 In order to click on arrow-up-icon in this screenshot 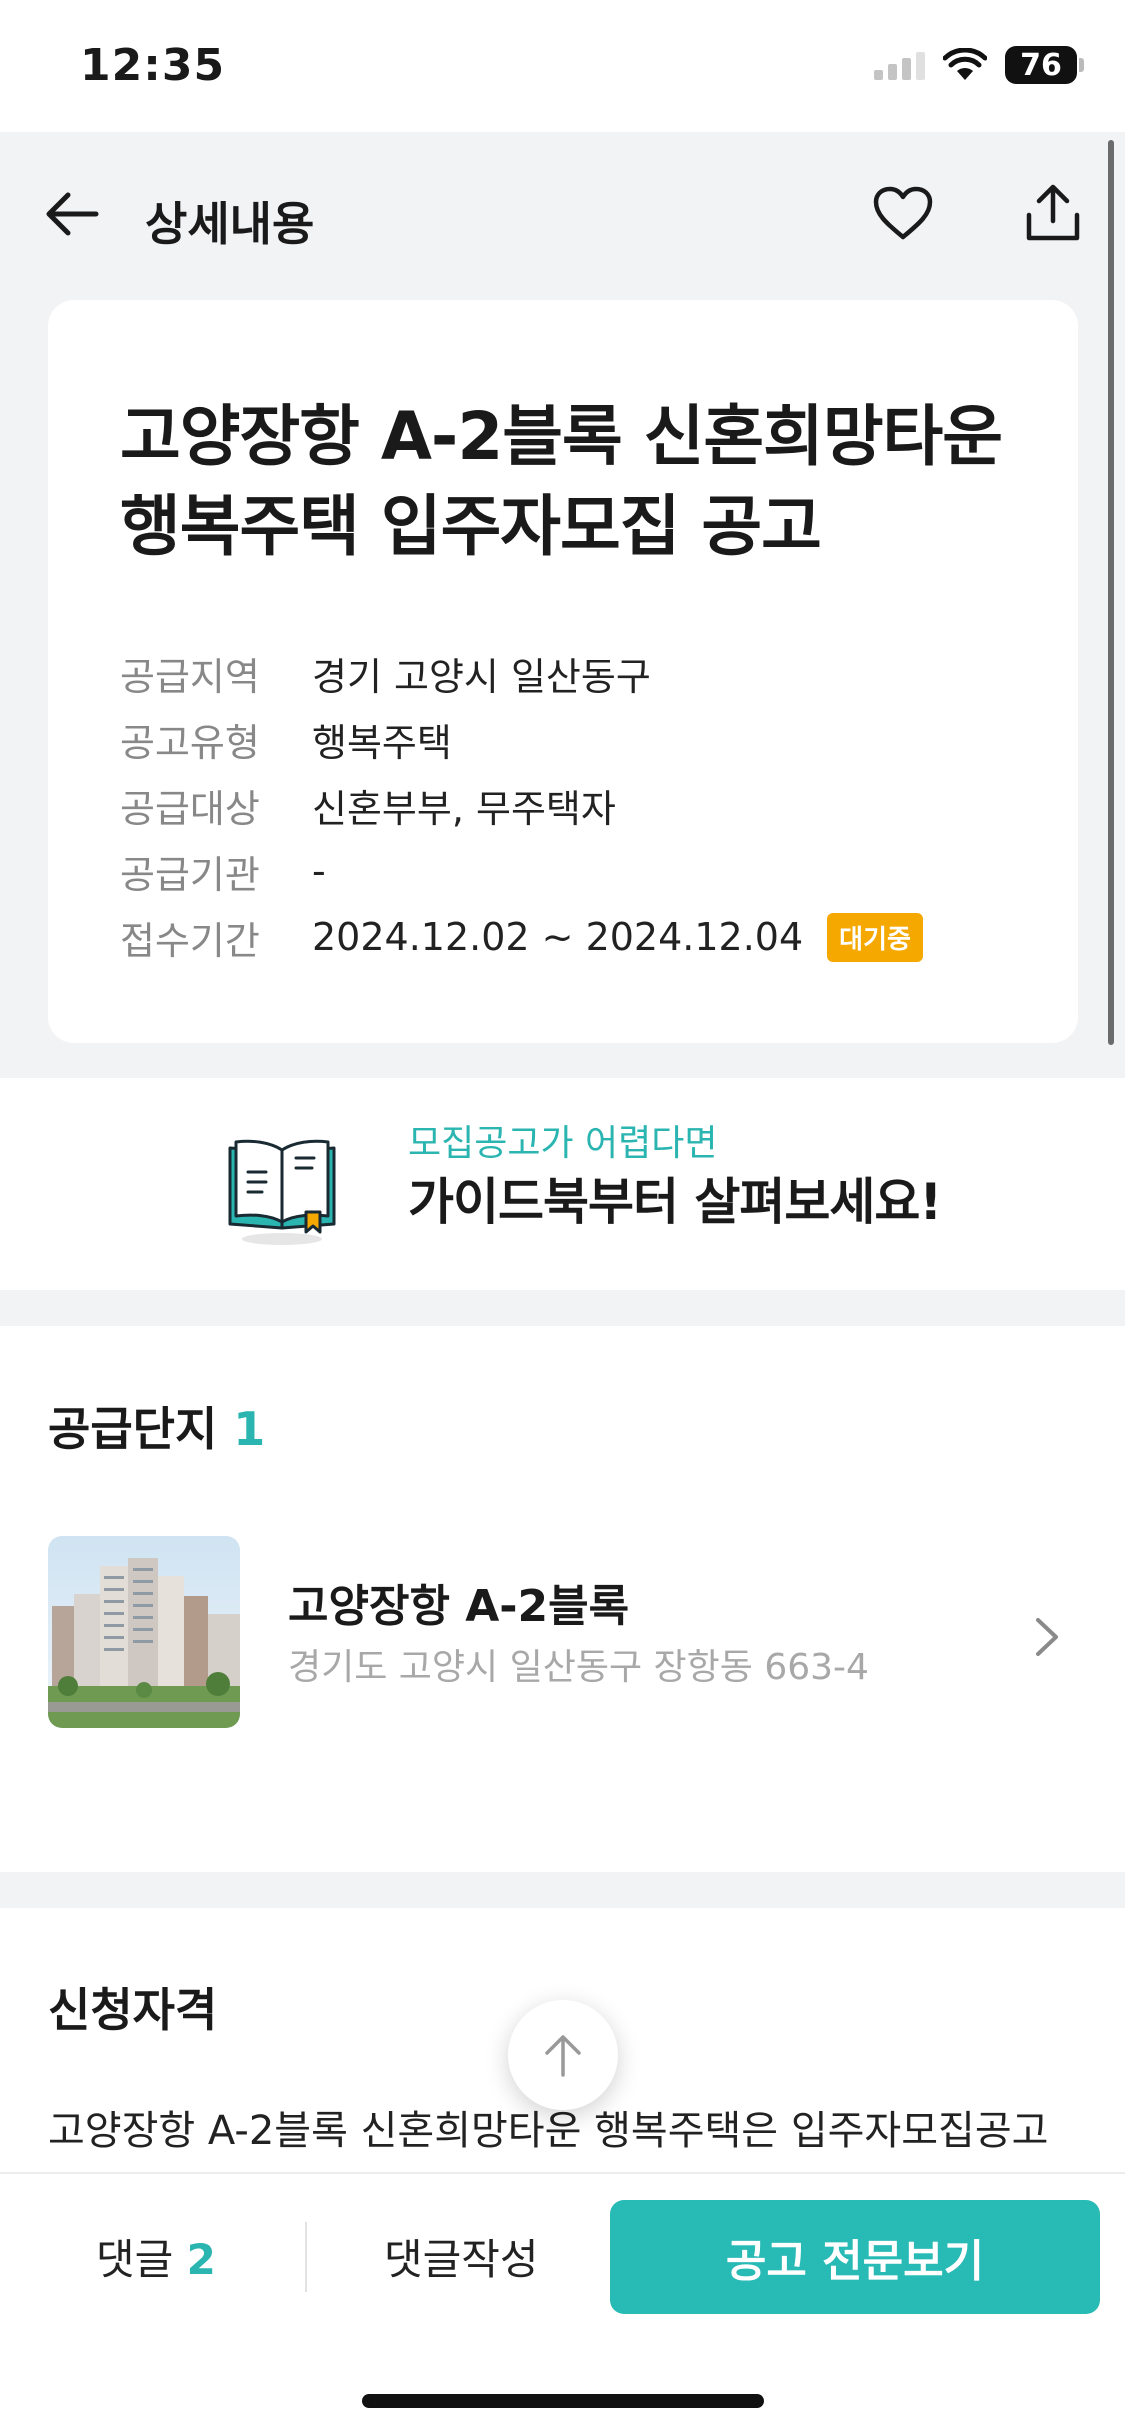, I will do `click(563, 2056)`.